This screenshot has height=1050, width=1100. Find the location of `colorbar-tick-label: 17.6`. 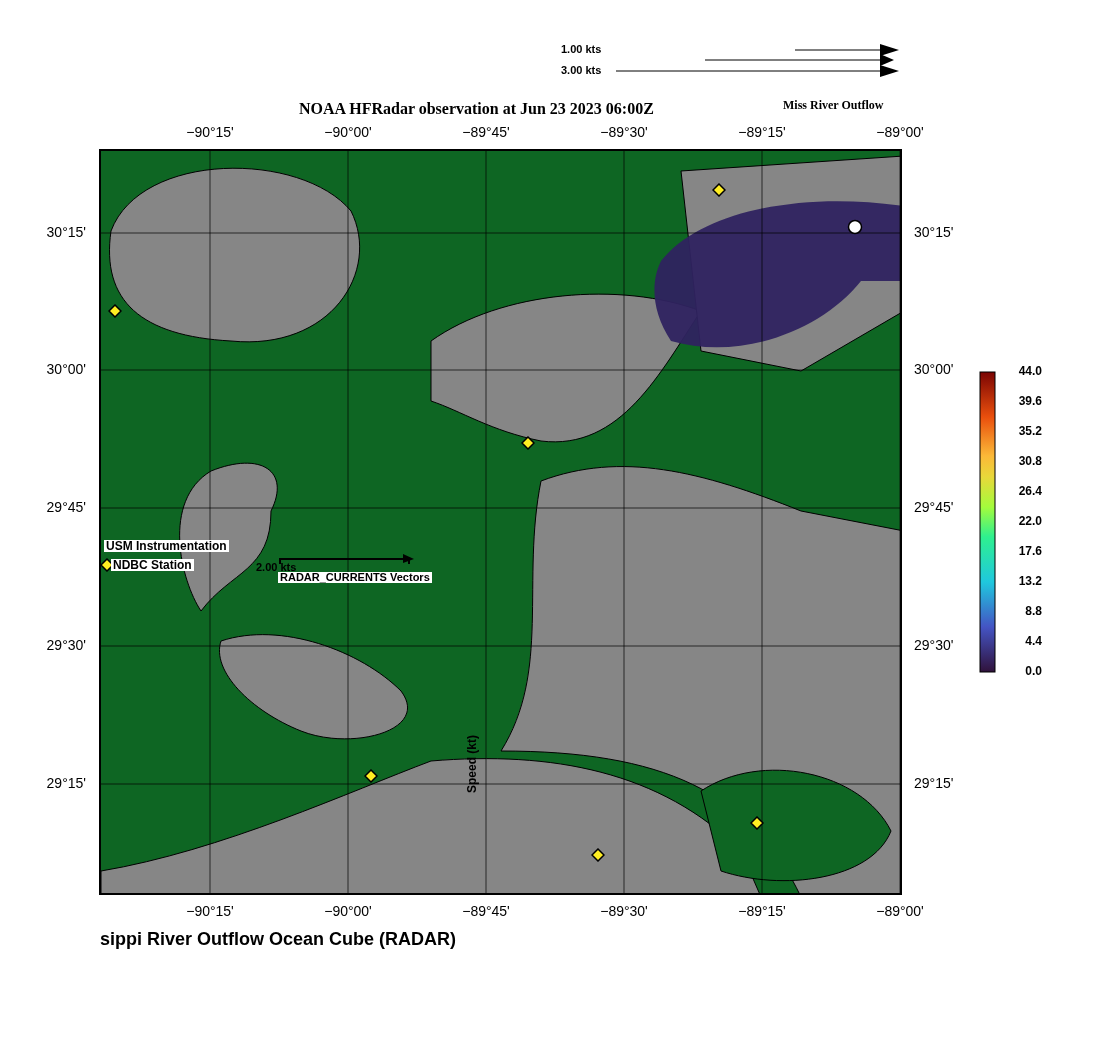

colorbar-tick-label: 17.6 is located at coordinates (1030, 551).